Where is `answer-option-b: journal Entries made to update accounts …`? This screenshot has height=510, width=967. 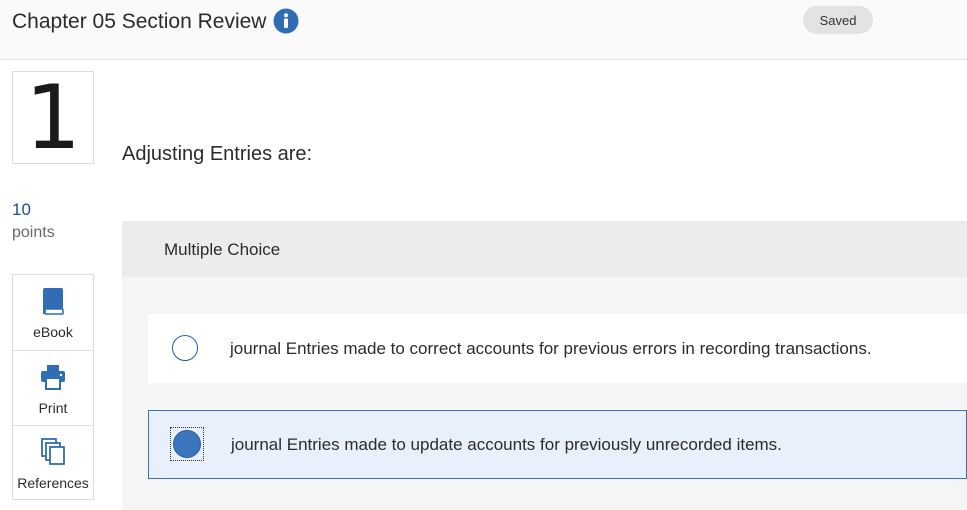 answer-option-b: journal Entries made to update accounts … is located at coordinates (557, 444).